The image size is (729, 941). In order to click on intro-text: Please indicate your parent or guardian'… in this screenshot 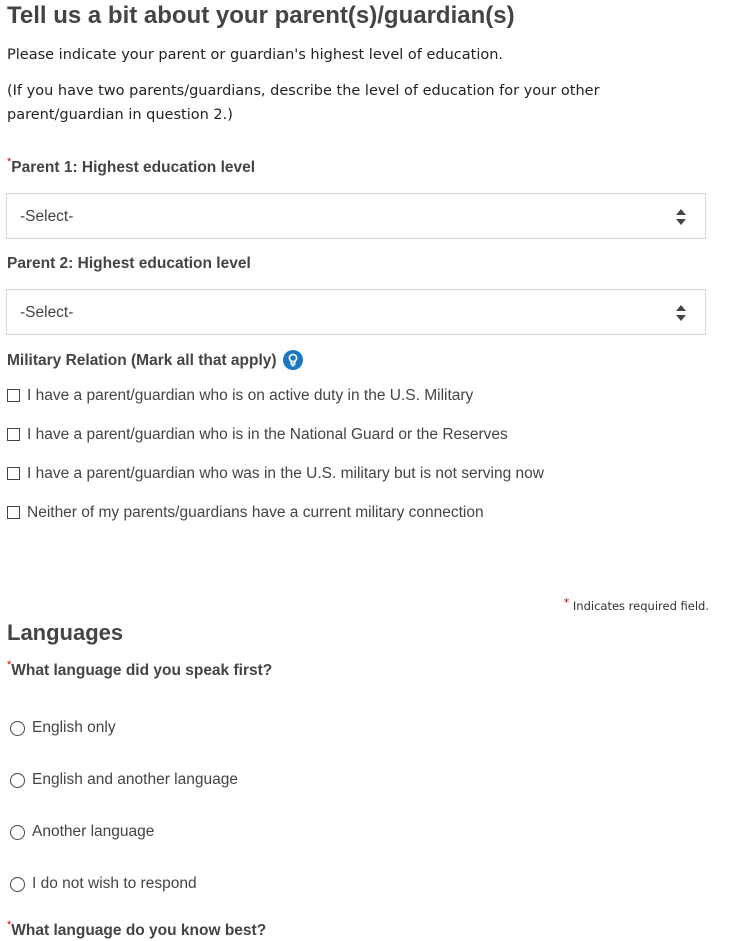, I will do `click(255, 55)`.